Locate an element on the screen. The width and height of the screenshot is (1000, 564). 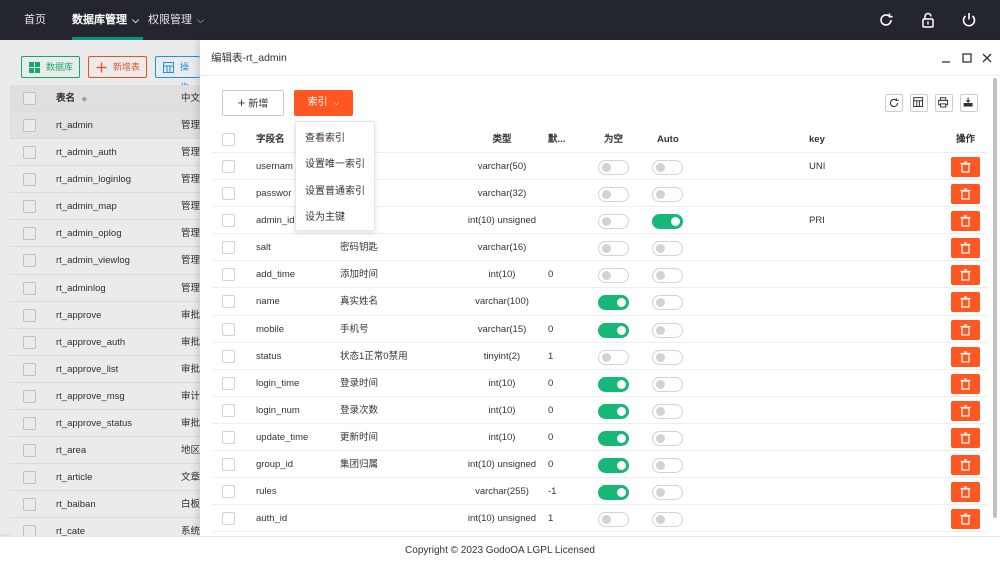
table-row: rt_adminlog 管理 is located at coordinates (110, 288).